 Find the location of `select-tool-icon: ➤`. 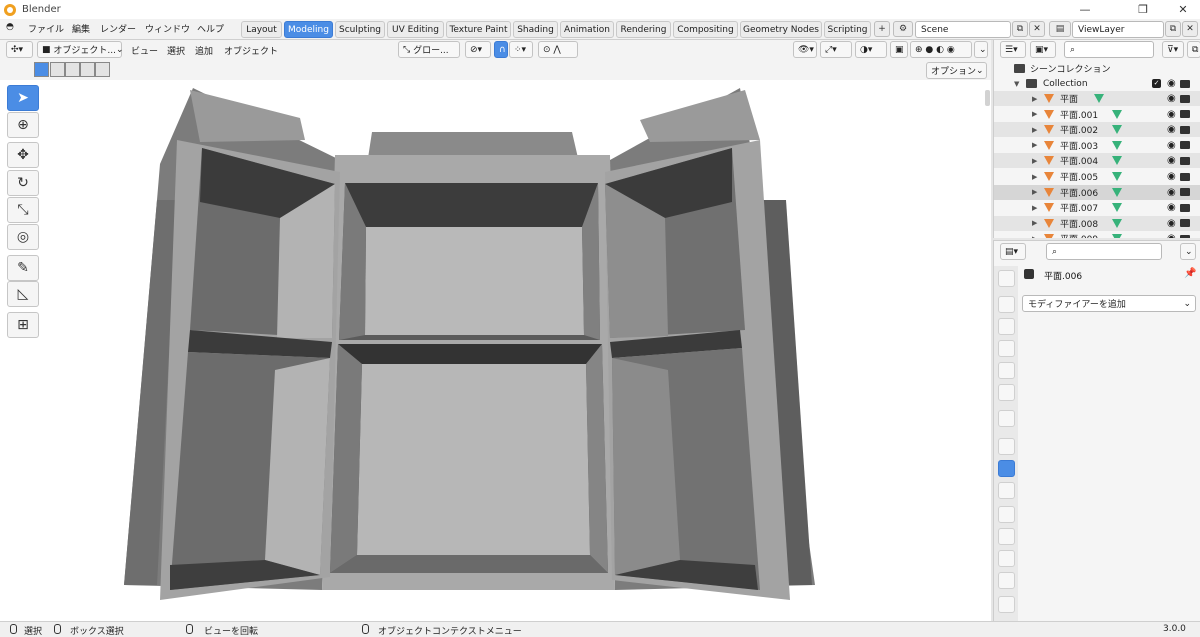

select-tool-icon: ➤ is located at coordinates (23, 98).